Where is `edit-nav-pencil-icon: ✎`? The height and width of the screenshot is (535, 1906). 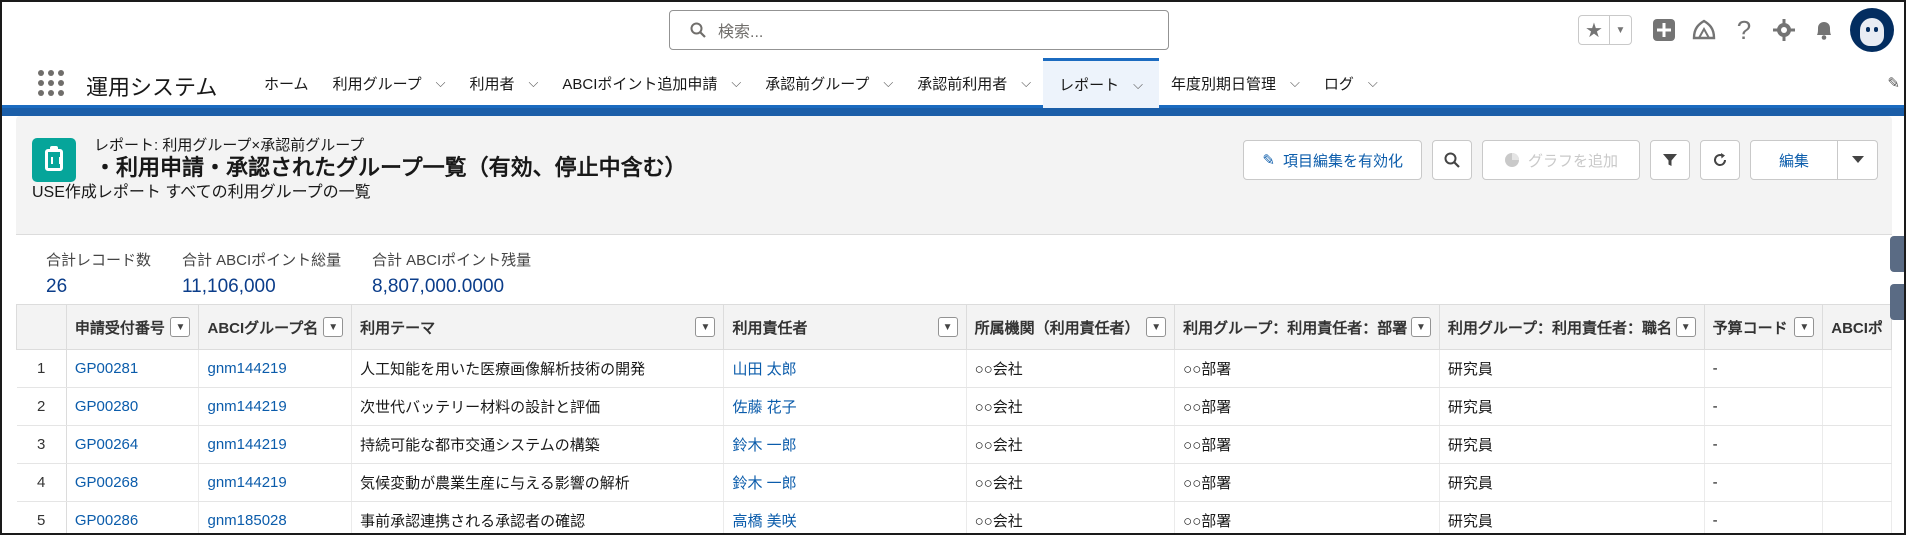
edit-nav-pencil-icon: ✎ is located at coordinates (1893, 83).